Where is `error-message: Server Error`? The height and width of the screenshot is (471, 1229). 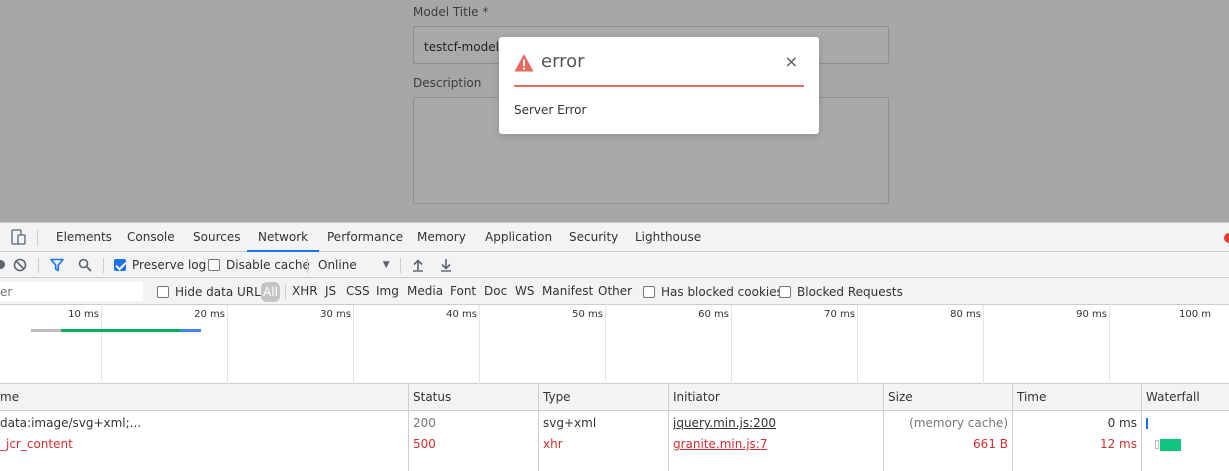
error-message: Server Error is located at coordinates (550, 110).